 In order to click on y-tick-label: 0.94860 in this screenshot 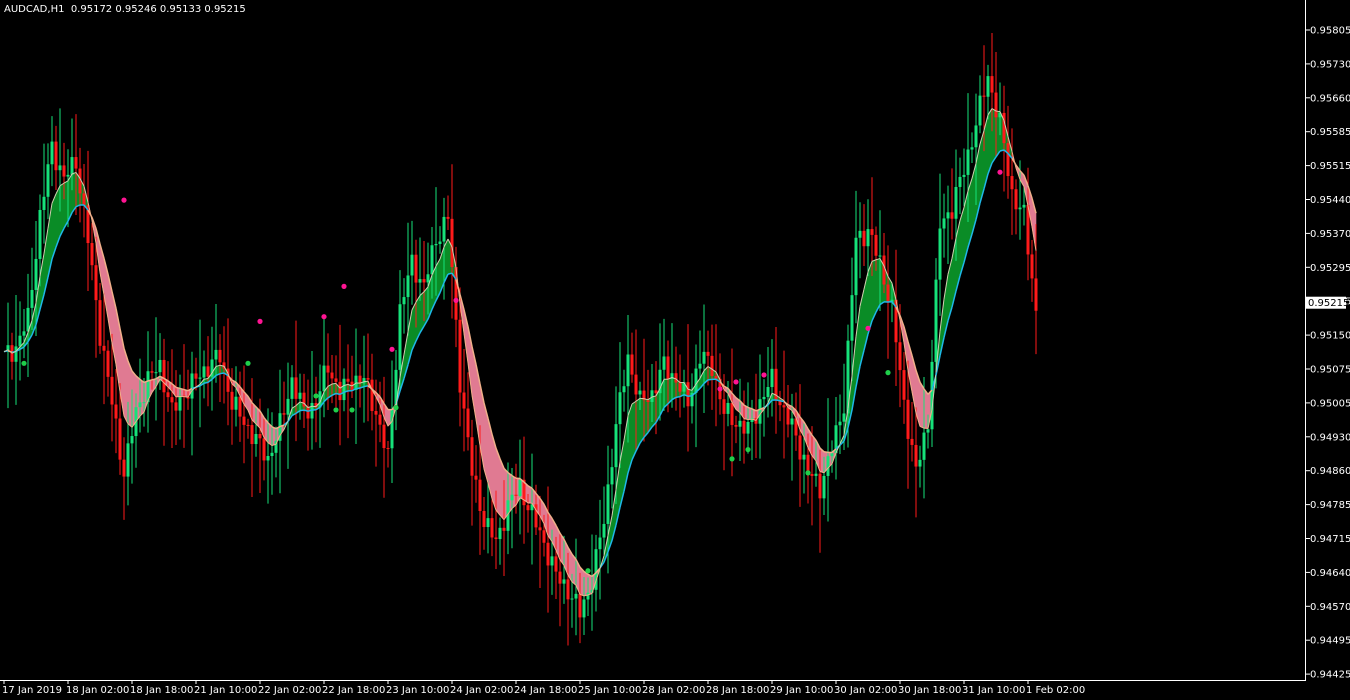, I will do `click(1330, 471)`.